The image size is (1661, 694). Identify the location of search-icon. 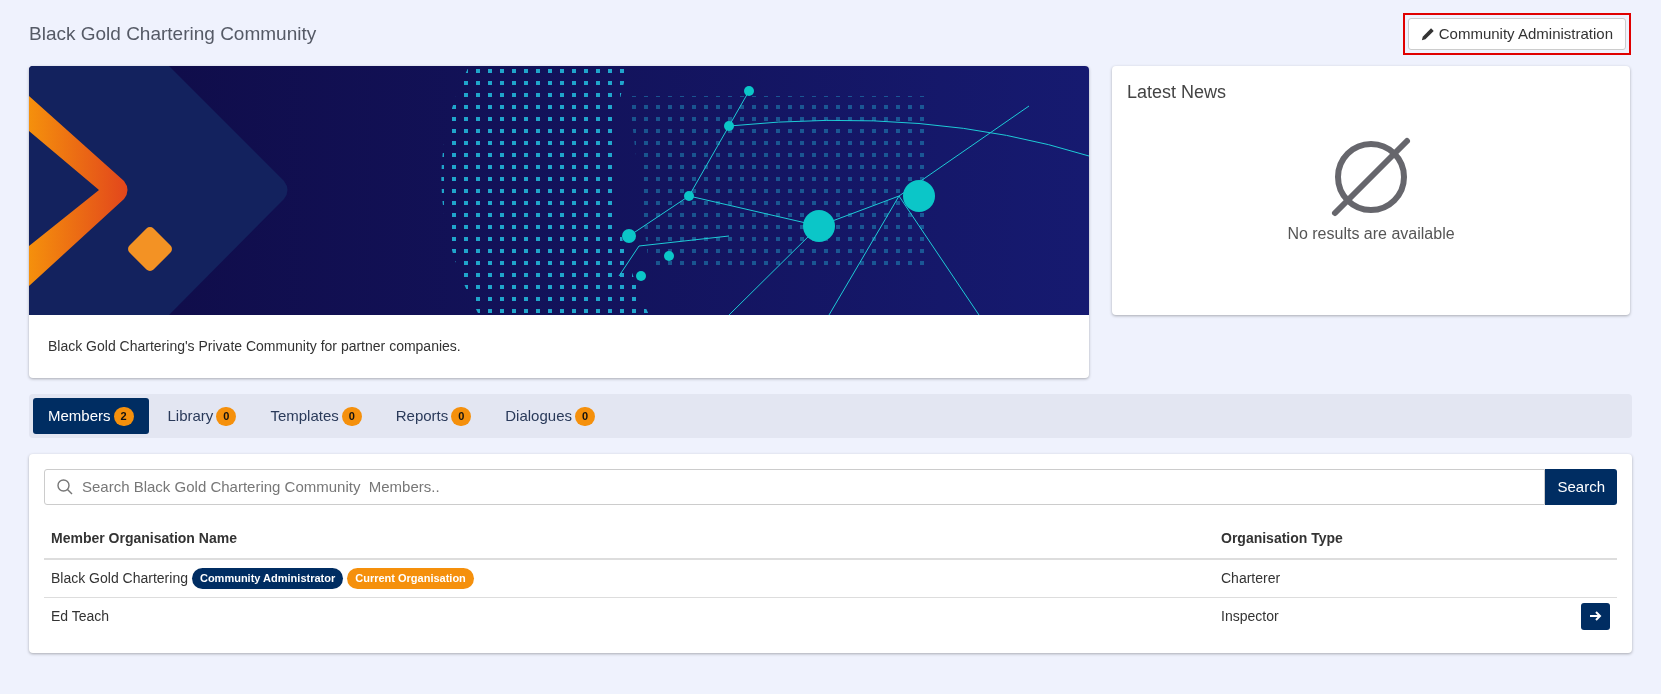
(65, 487).